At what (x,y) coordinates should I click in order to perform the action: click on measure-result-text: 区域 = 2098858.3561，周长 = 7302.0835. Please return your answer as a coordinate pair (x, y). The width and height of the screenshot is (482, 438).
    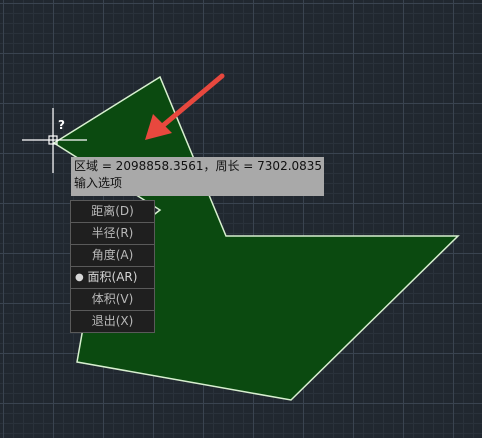
    Looking at the image, I should click on (198, 166).